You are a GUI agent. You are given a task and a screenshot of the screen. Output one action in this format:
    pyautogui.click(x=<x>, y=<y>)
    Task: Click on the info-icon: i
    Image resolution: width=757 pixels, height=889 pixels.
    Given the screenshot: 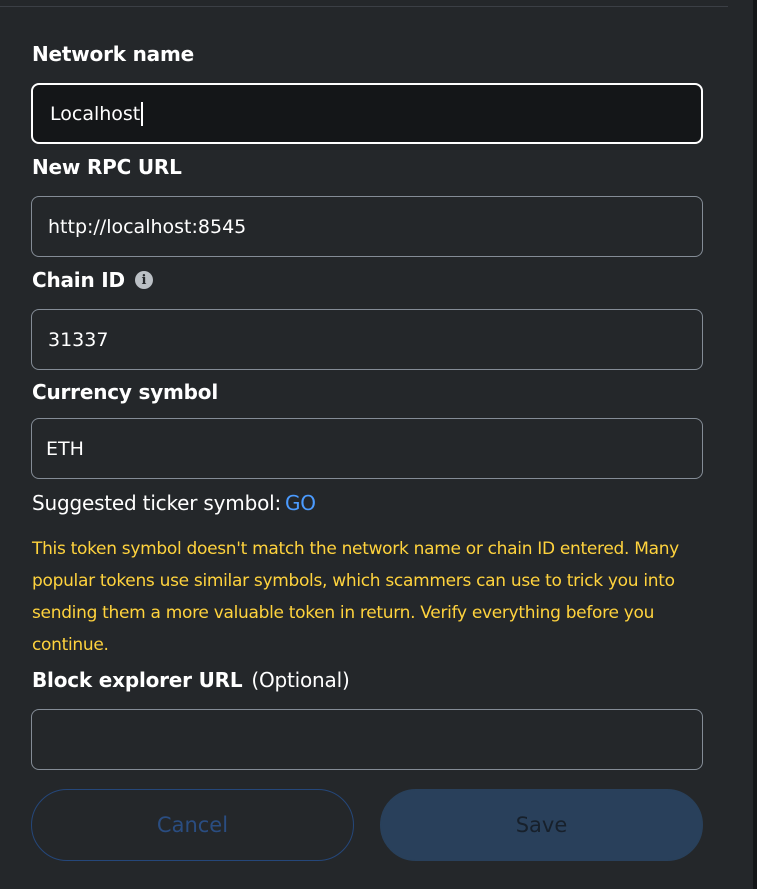 What is the action you would take?
    pyautogui.click(x=143, y=280)
    